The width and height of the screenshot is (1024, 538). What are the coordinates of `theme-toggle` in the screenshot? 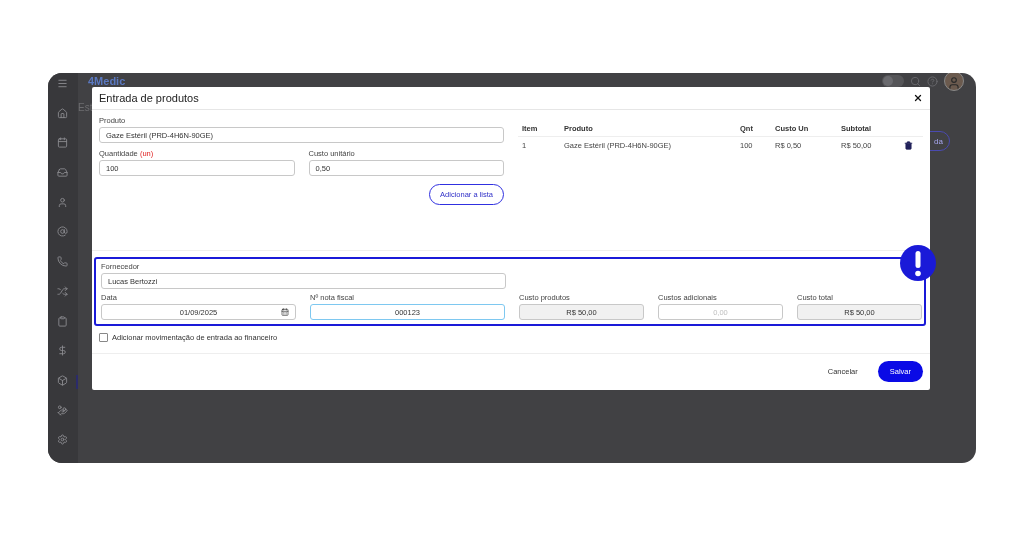 It's located at (893, 81).